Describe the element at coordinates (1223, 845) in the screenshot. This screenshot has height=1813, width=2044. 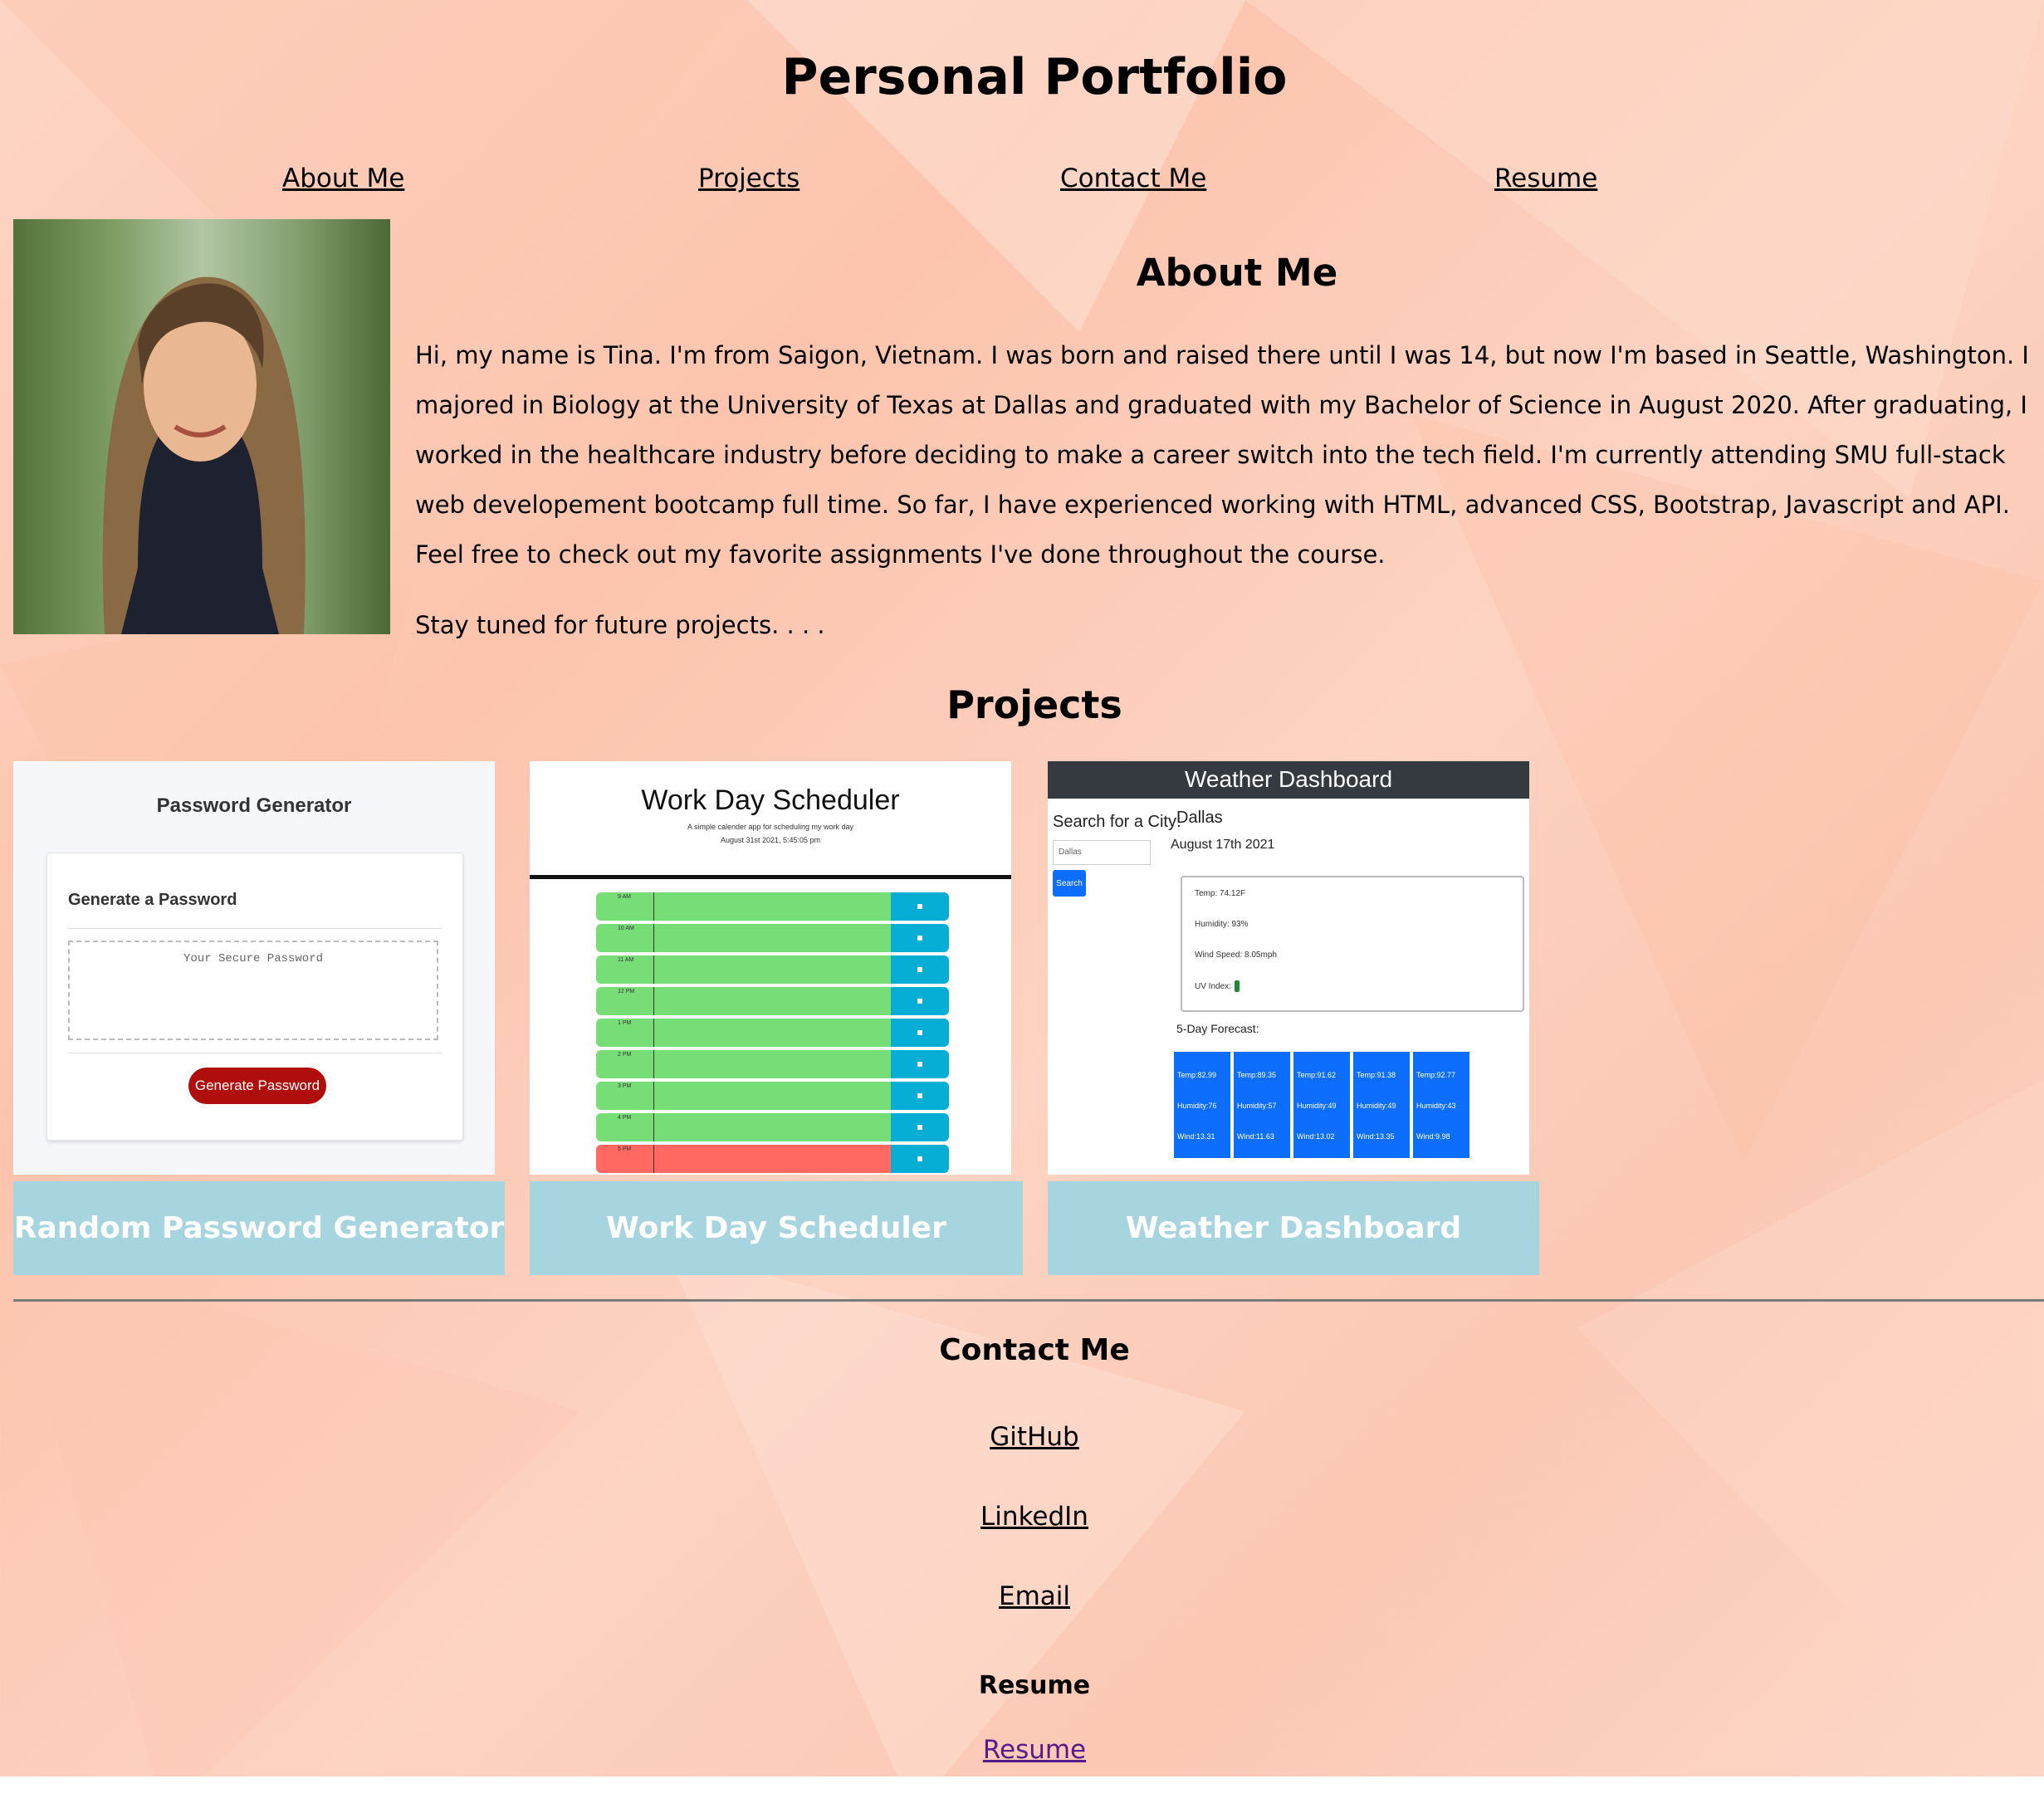
I see `weather-date: August 17th 2021` at that location.